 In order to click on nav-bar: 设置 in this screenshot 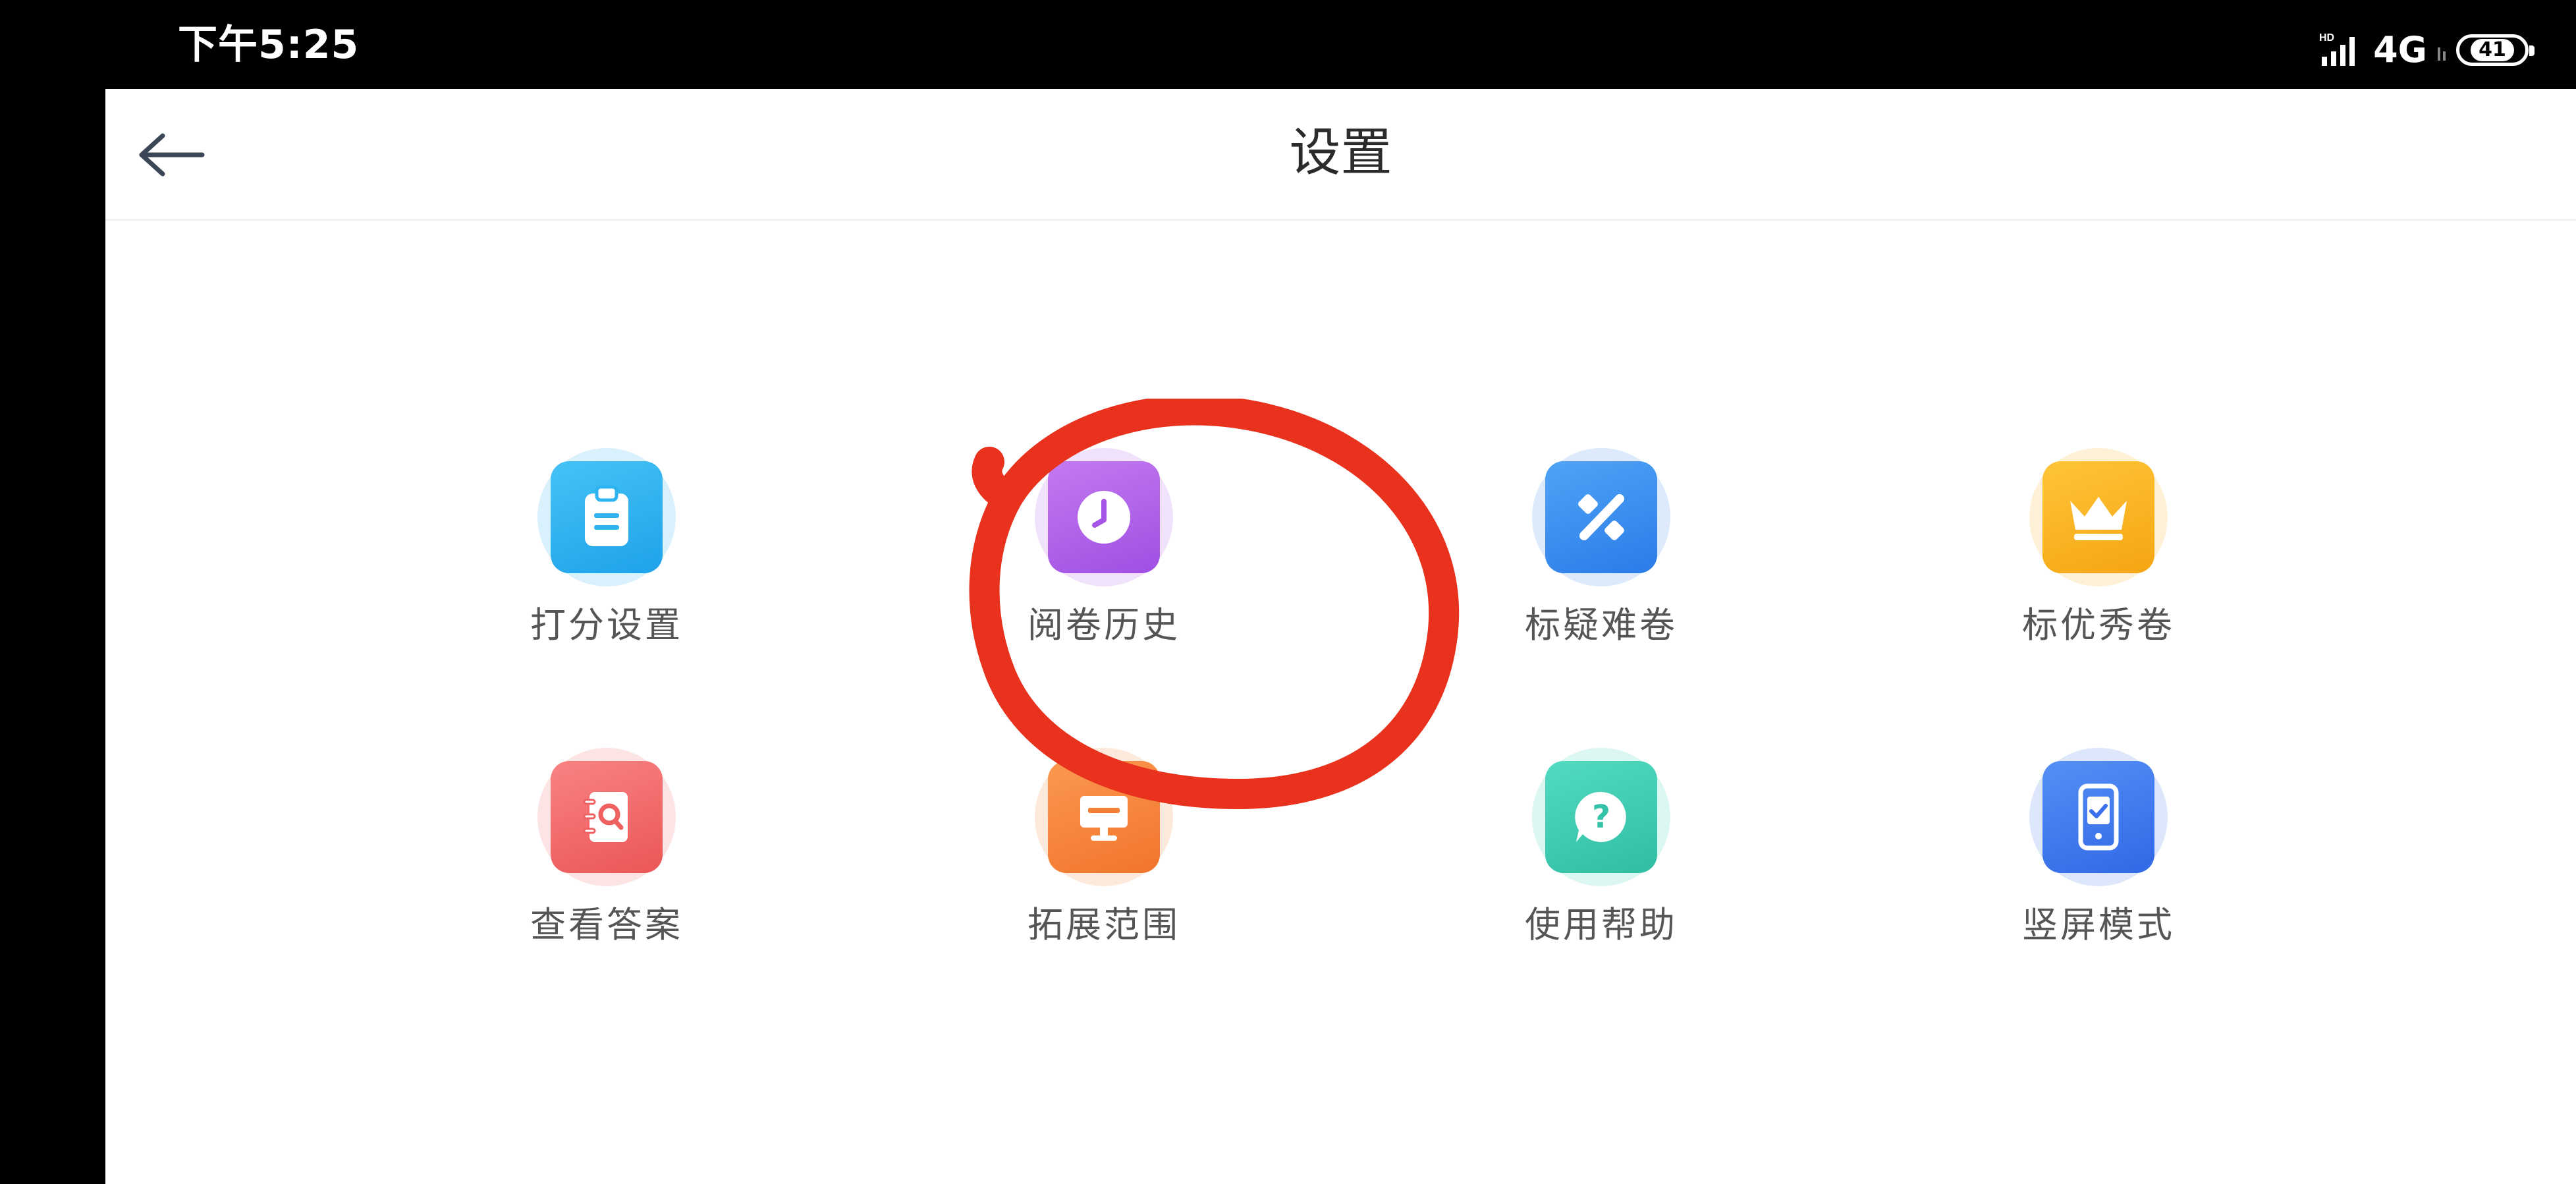, I will do `click(1340, 155)`.